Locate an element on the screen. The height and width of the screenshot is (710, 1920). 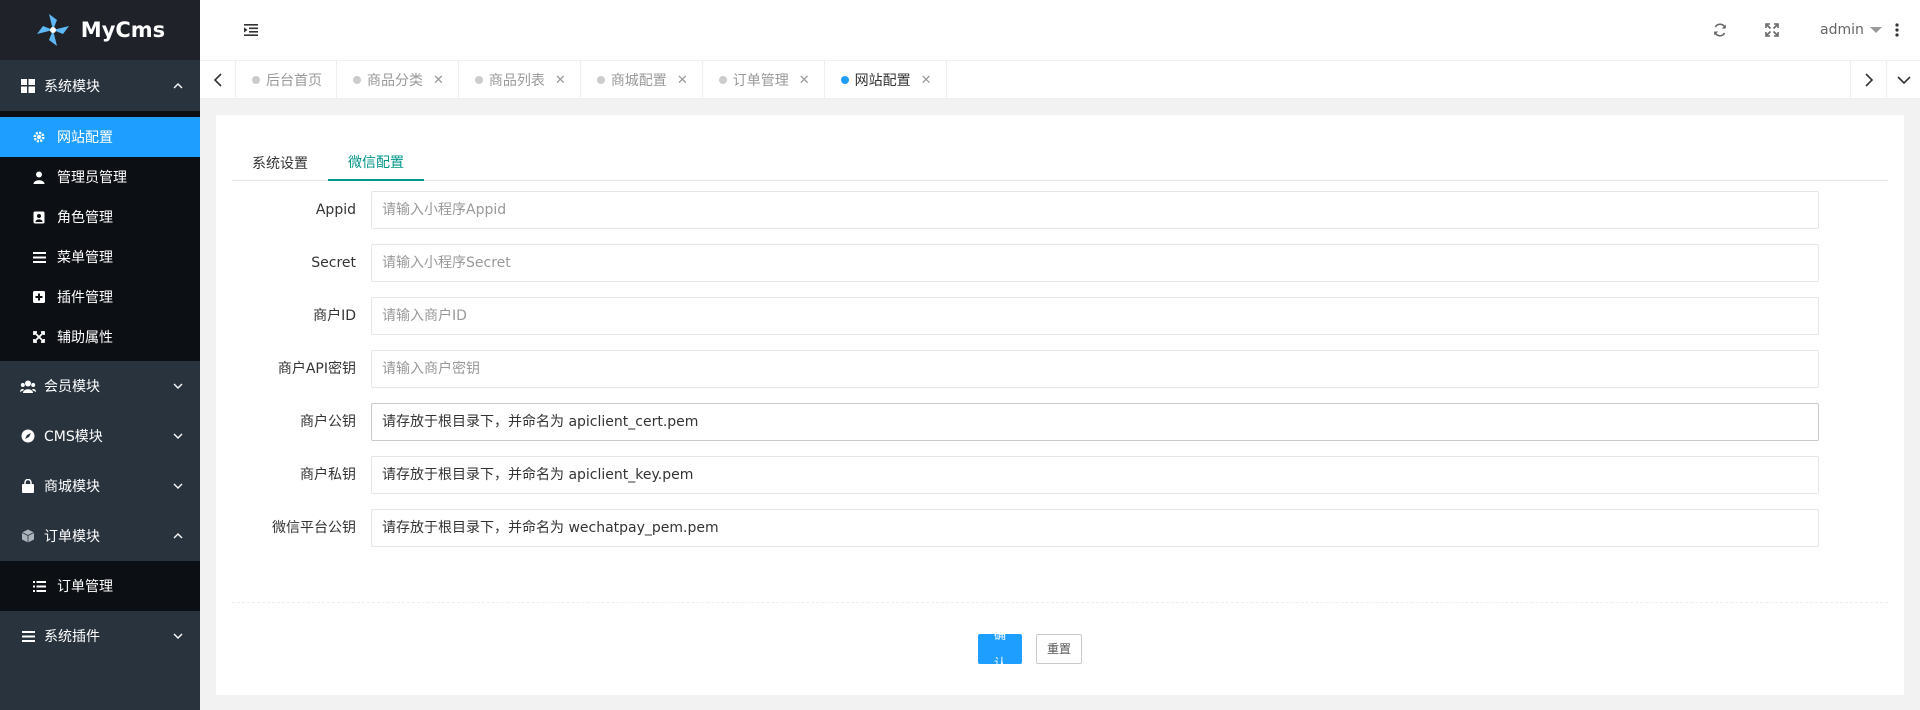
sidebar-item-menu: 菜单管理 is located at coordinates (100, 257).